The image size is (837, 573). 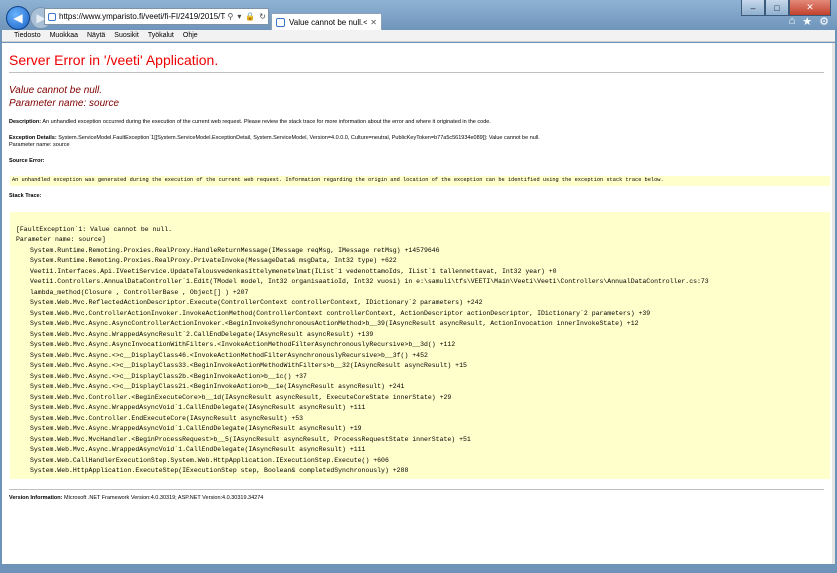 What do you see at coordinates (61, 239) in the screenshot?
I see `stack-trace-line: Parameter name: source]` at bounding box center [61, 239].